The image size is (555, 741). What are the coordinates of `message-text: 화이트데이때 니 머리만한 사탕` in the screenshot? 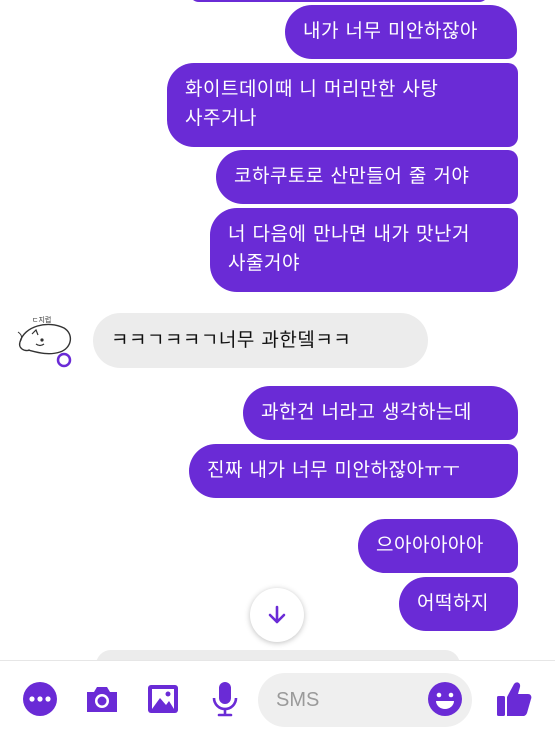 It's located at (312, 89).